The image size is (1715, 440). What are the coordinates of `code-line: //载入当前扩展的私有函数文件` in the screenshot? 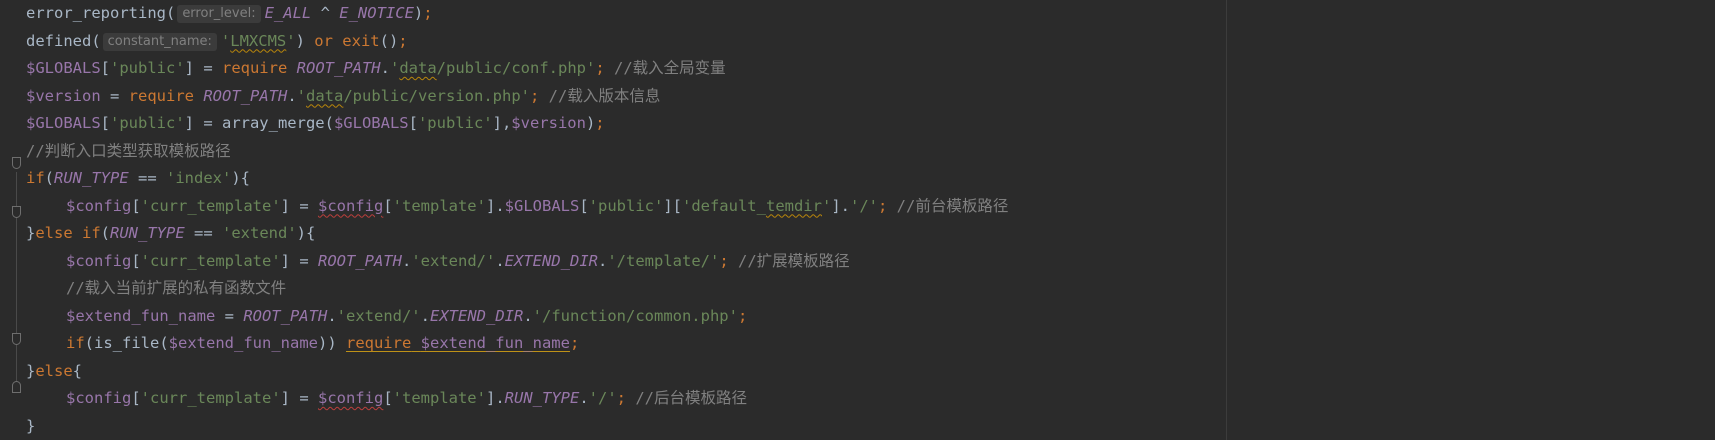 It's located at (870, 289).